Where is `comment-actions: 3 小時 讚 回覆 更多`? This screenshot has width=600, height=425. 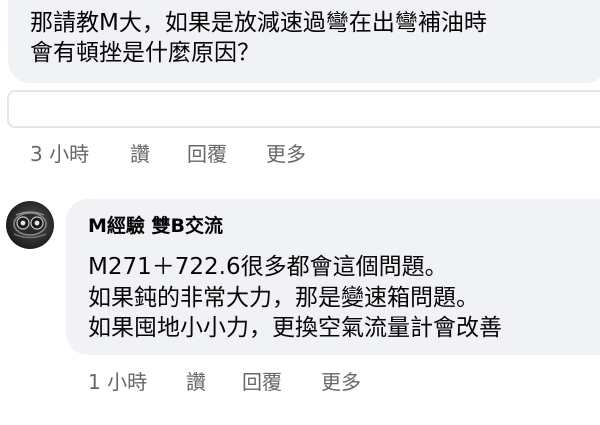
comment-actions: 3 小時 讚 回覆 更多 is located at coordinates (168, 152).